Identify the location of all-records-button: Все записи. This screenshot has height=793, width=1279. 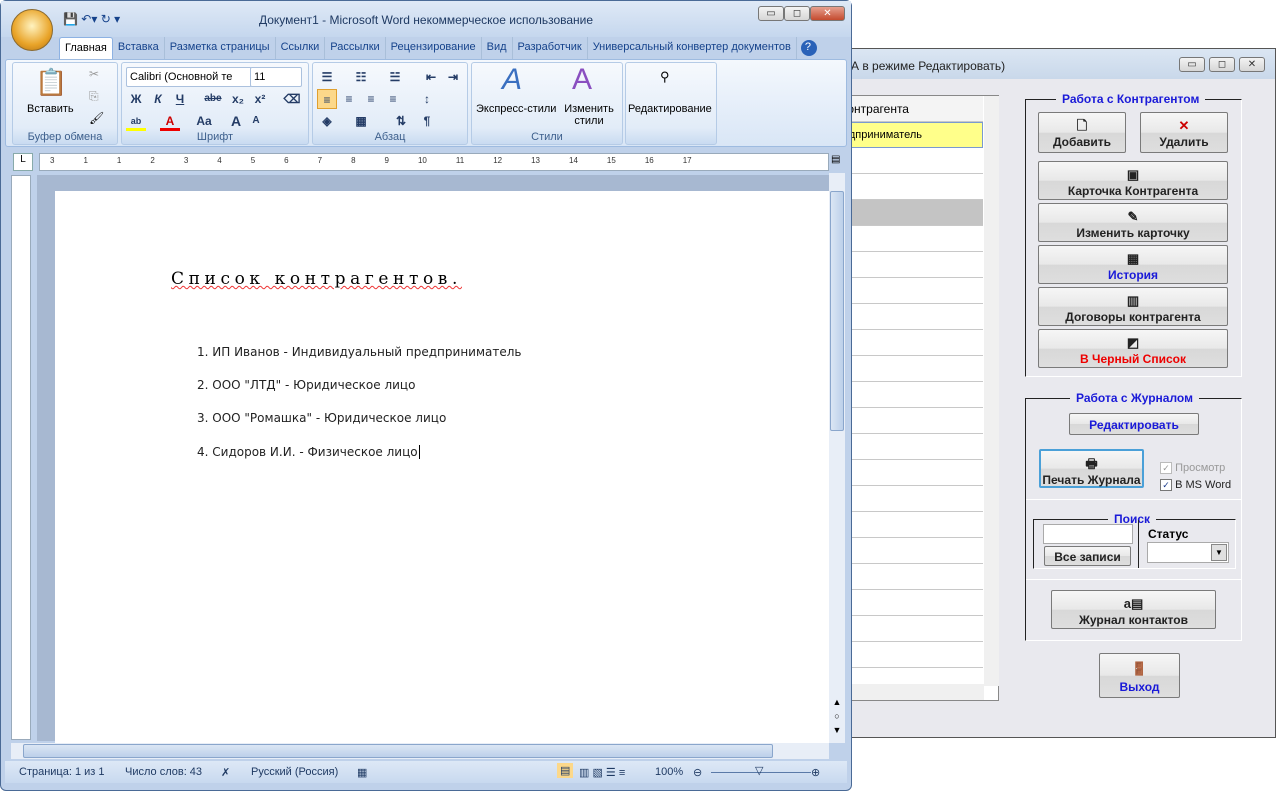
(1087, 556).